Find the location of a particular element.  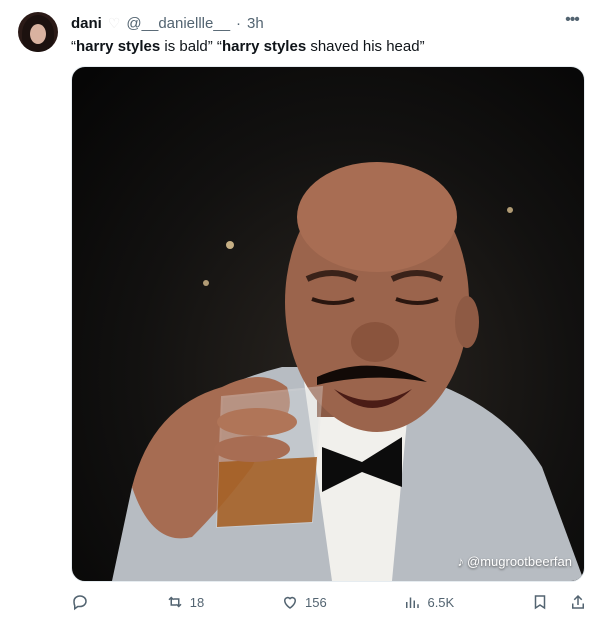

bookmark-button is located at coordinates (540, 602).